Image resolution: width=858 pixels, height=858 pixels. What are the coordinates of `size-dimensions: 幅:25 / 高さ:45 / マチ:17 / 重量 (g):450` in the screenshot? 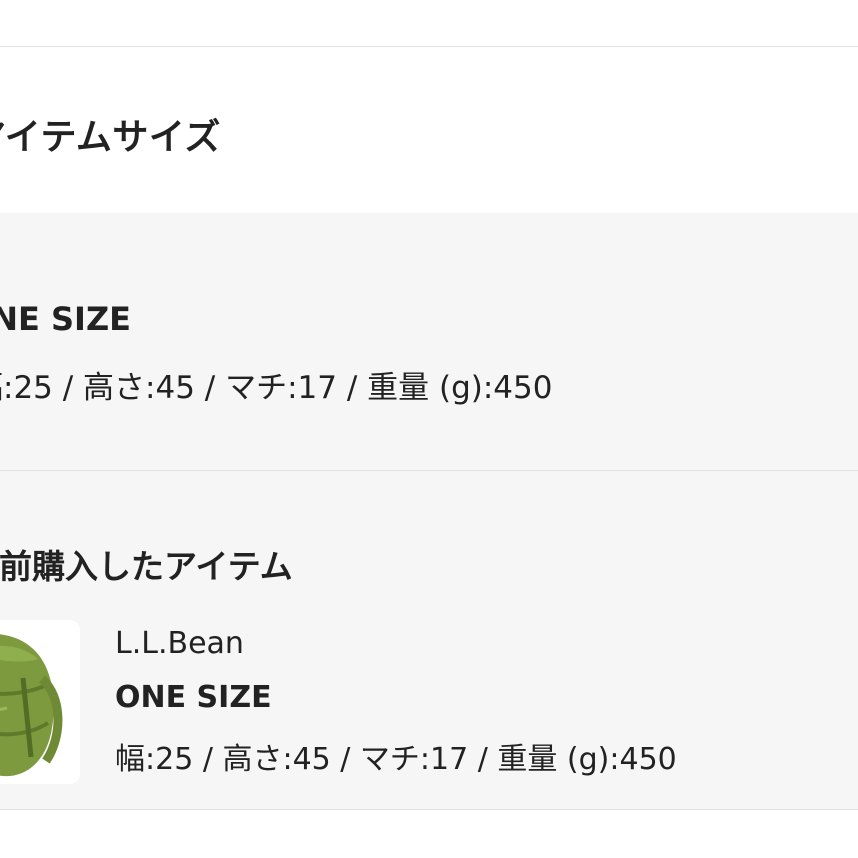 It's located at (276, 388).